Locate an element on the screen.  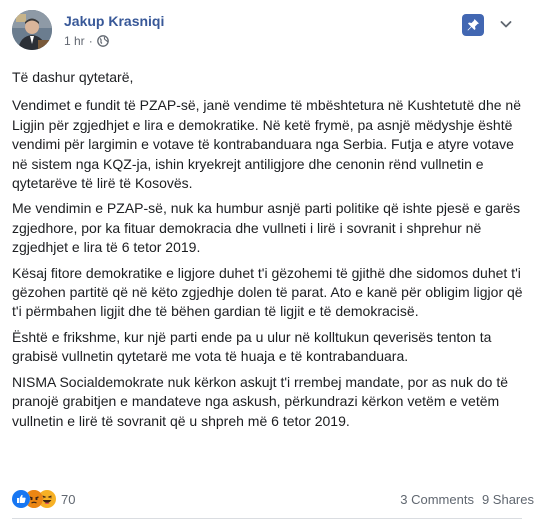
footer-divider is located at coordinates (267, 518).